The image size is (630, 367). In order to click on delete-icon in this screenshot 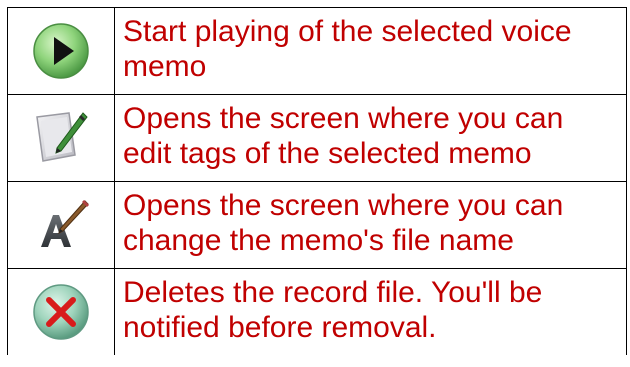, I will do `click(61, 312)`.